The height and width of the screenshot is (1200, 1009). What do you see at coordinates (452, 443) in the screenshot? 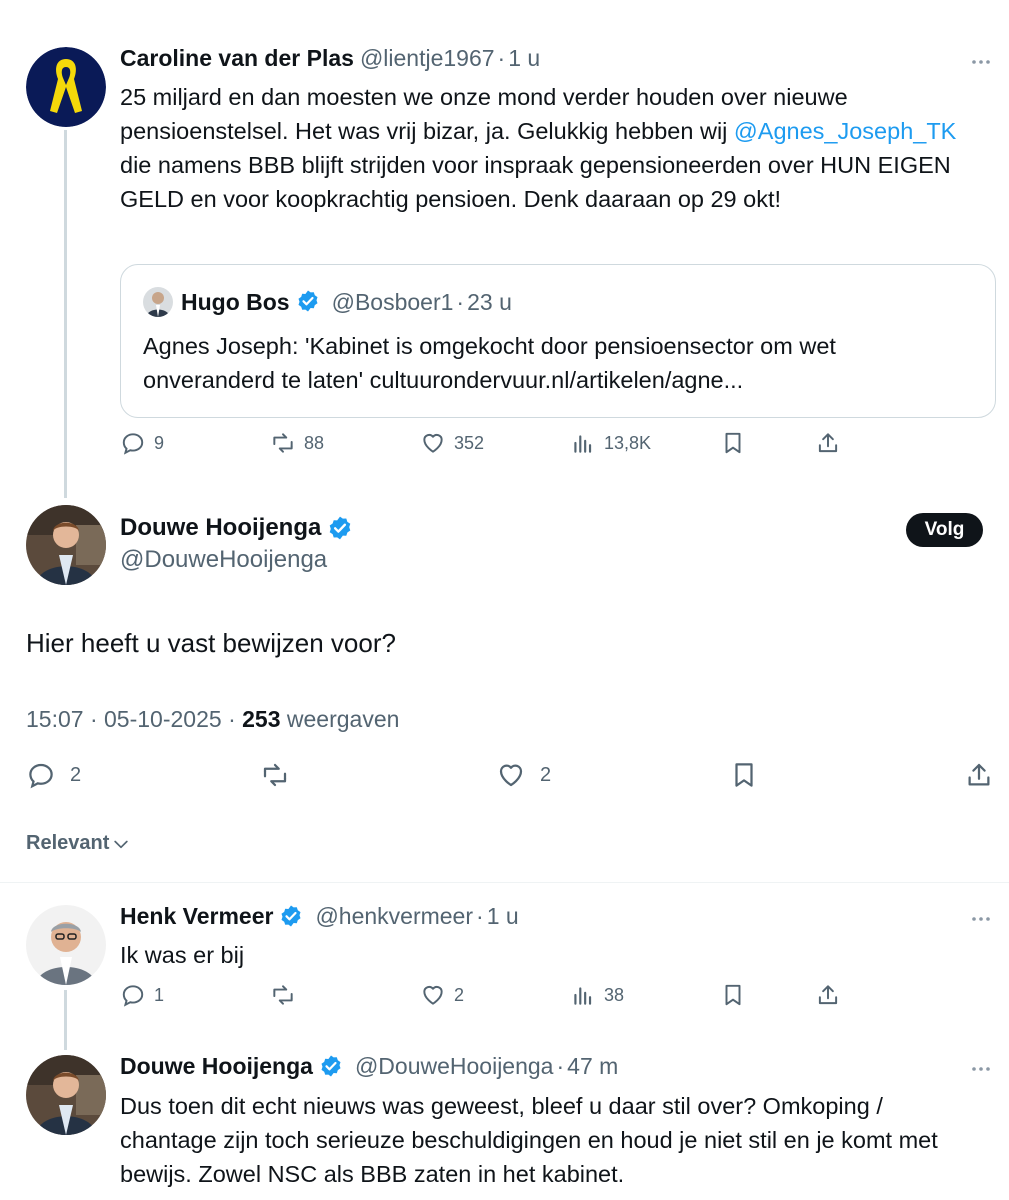
I see `like-button: 352` at bounding box center [452, 443].